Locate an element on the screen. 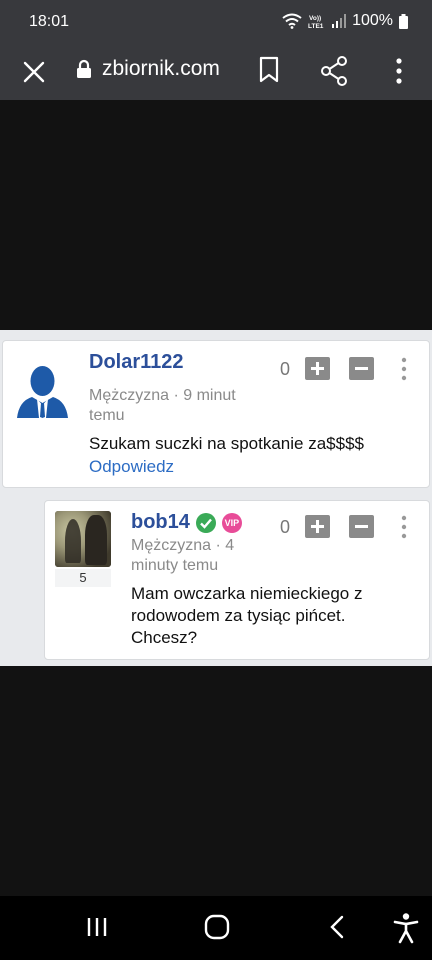 Image resolution: width=432 pixels, height=960 pixels. status-time: 18:01 is located at coordinates (49, 21).